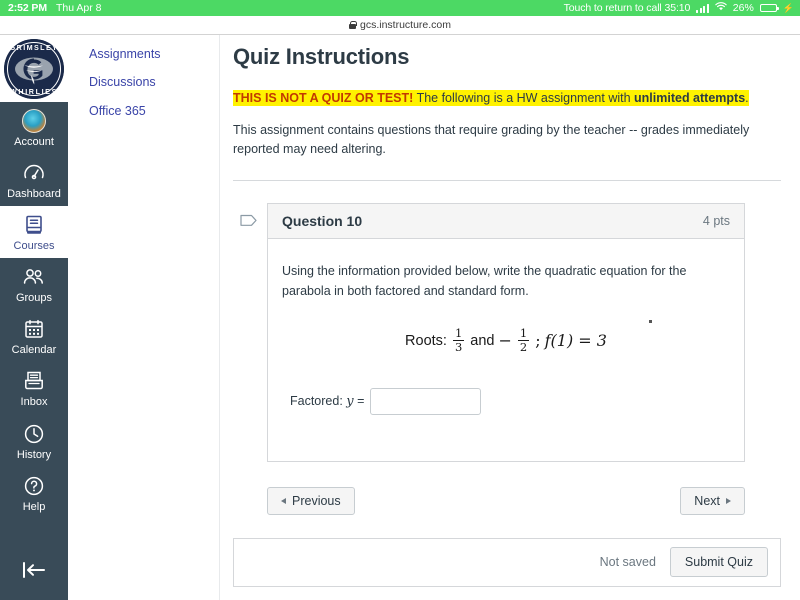 The height and width of the screenshot is (600, 800). Describe the element at coordinates (627, 8) in the screenshot. I see `return-to-call-banner: Touch to return to call 35:10` at that location.